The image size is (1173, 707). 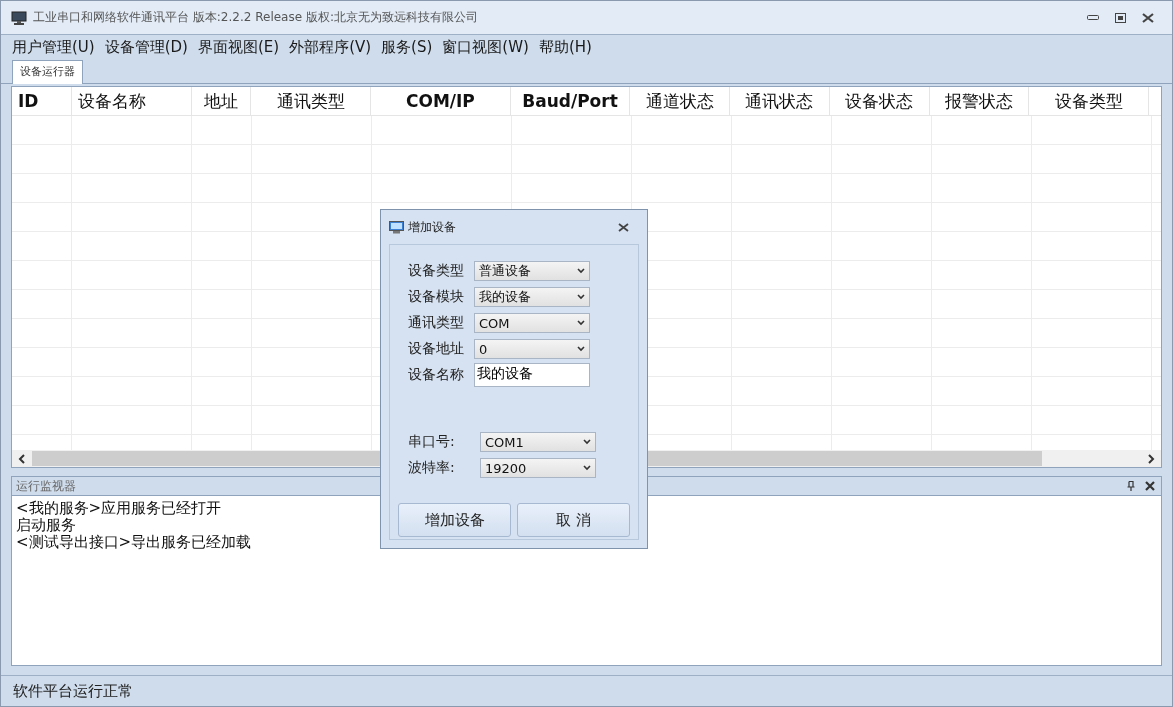 What do you see at coordinates (432, 227) in the screenshot?
I see `dialog-title: 增加设备` at bounding box center [432, 227].